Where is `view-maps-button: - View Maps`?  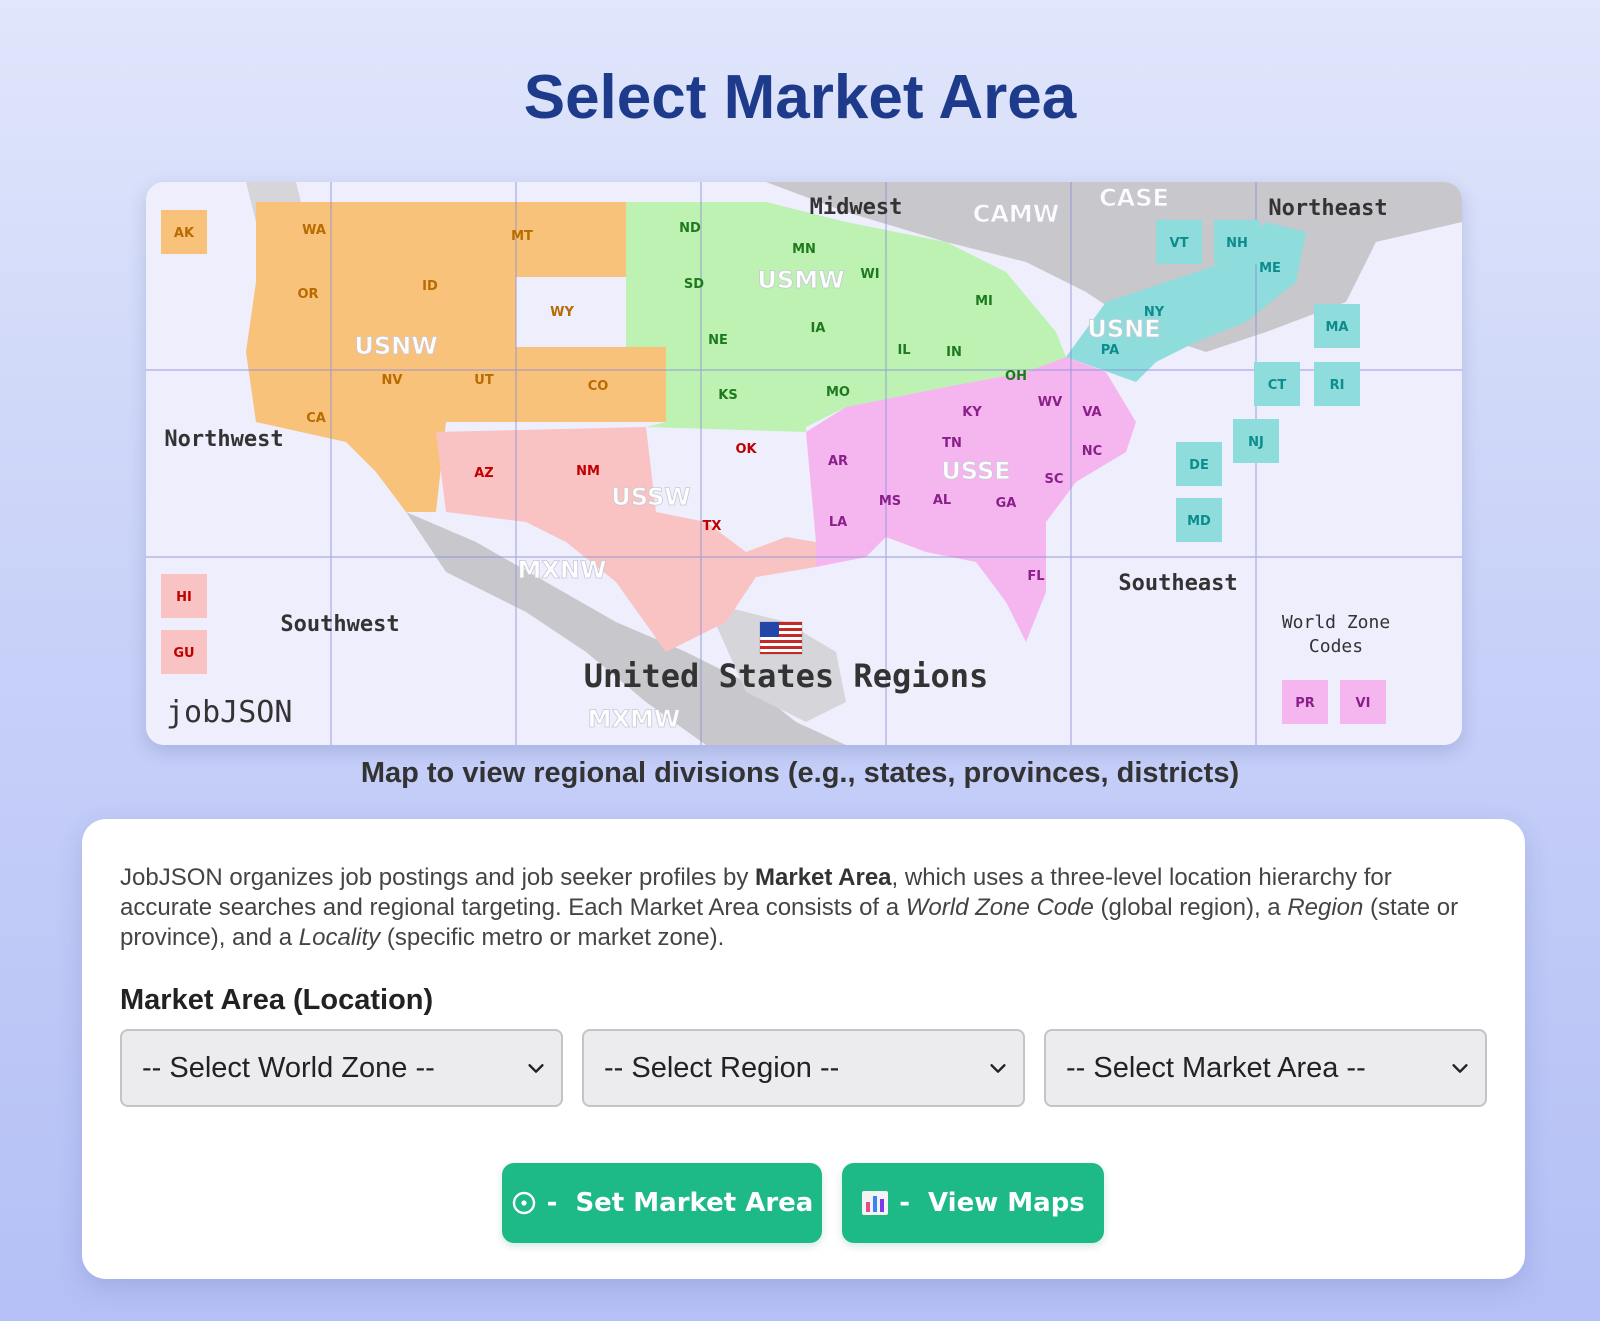 view-maps-button: - View Maps is located at coordinates (973, 1203).